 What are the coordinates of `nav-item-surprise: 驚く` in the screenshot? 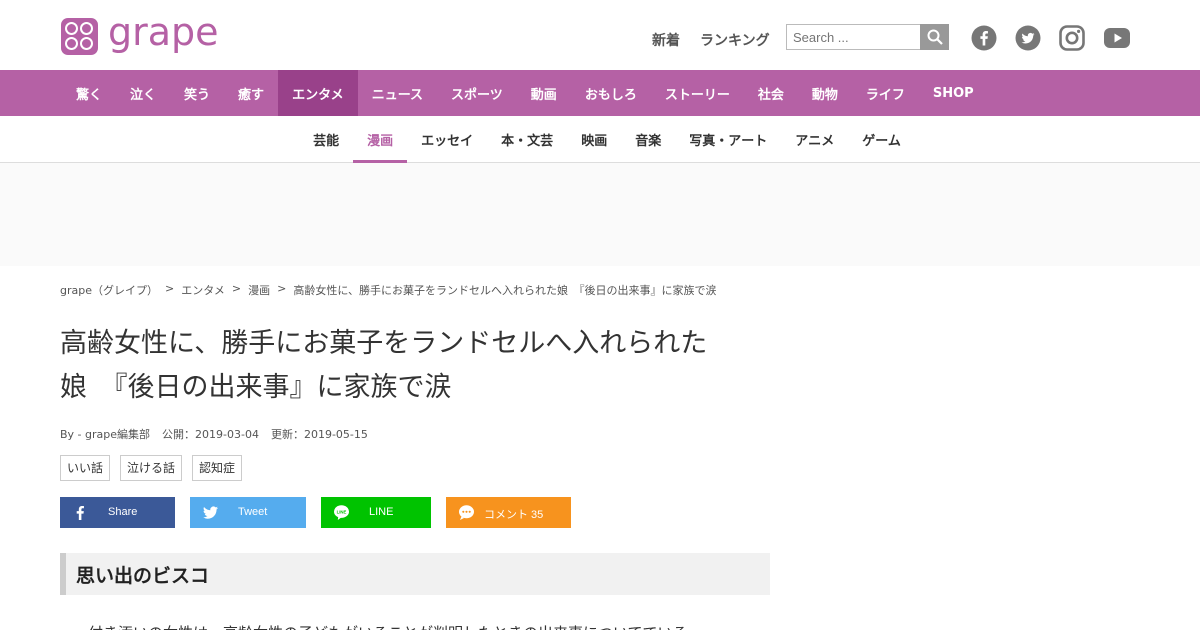 It's located at (89, 93).